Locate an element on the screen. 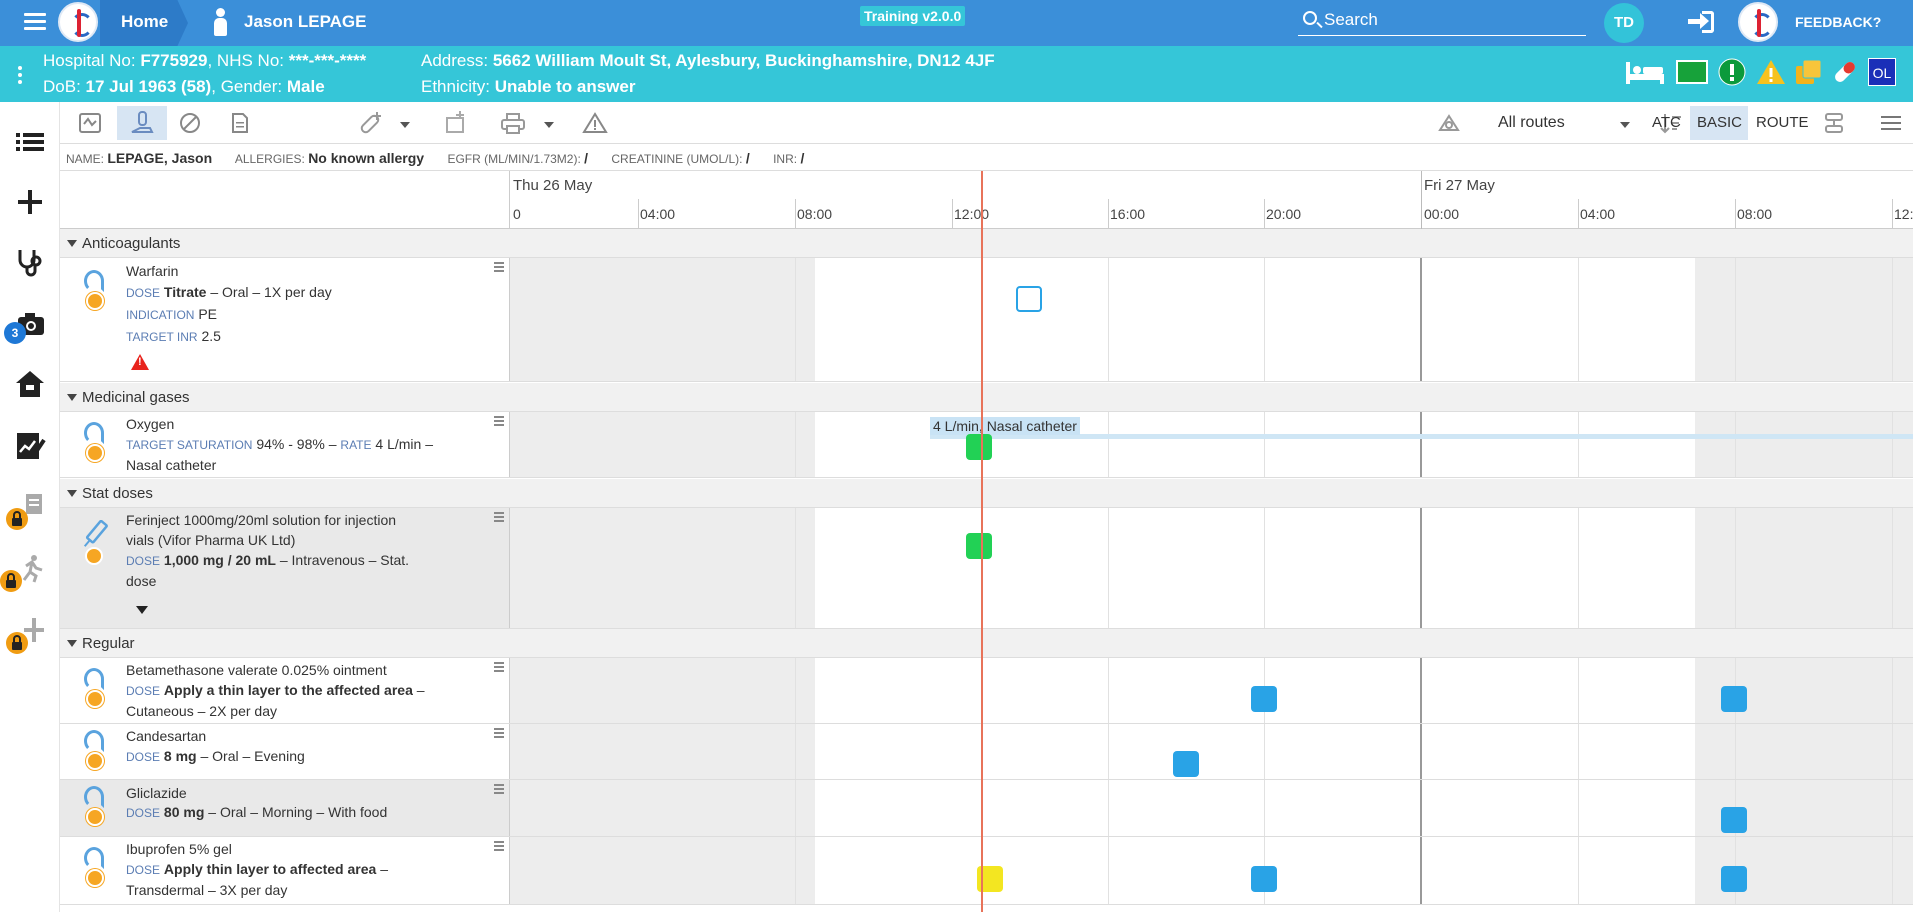  section-stat-doses: Stat doses is located at coordinates (986, 493).